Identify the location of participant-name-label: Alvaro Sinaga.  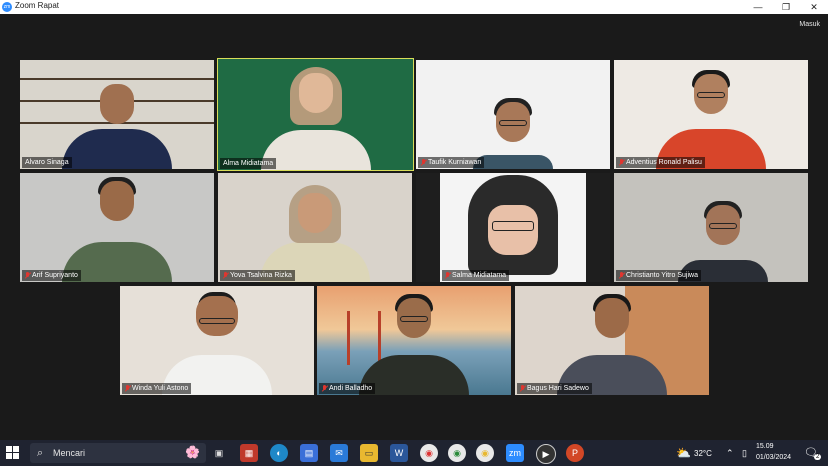
(47, 162).